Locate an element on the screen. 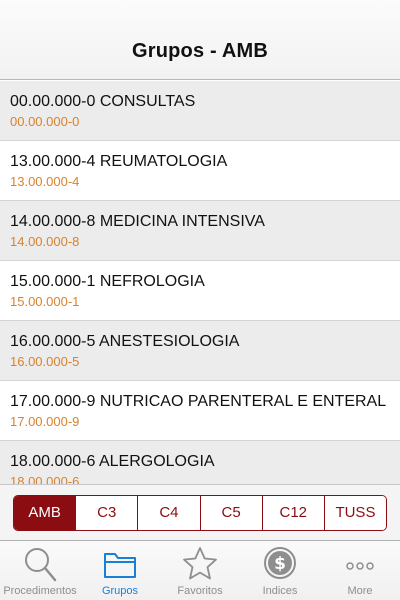 Image resolution: width=400 pixels, height=600 pixels. group-code: 16.00.000-5 is located at coordinates (45, 361).